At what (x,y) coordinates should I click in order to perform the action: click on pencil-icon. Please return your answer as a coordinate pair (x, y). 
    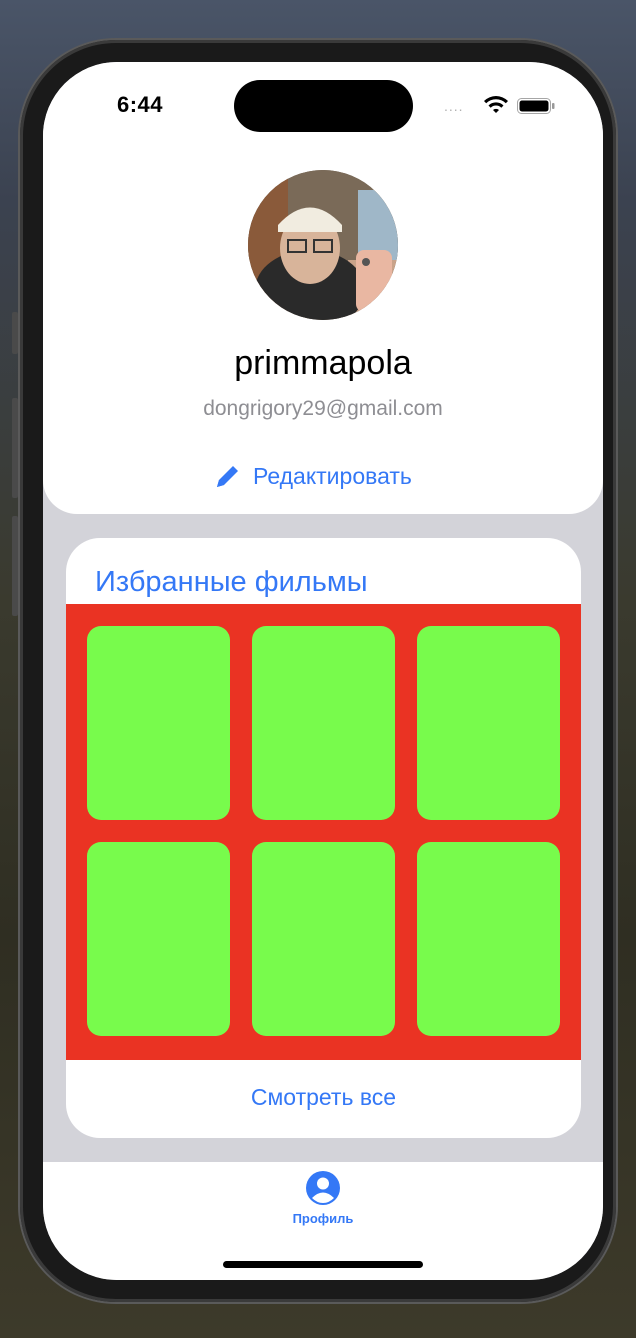
    Looking at the image, I should click on (227, 476).